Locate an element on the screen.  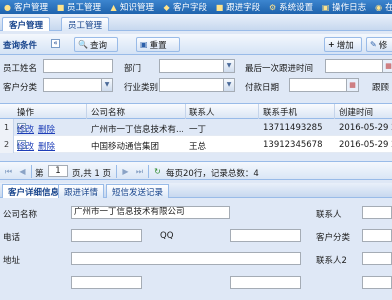
filter-row-2: 客户分类 ▼ 行业类别 ▼ 付款日期 ▦ 跟顾 is located at coordinates (196, 86).